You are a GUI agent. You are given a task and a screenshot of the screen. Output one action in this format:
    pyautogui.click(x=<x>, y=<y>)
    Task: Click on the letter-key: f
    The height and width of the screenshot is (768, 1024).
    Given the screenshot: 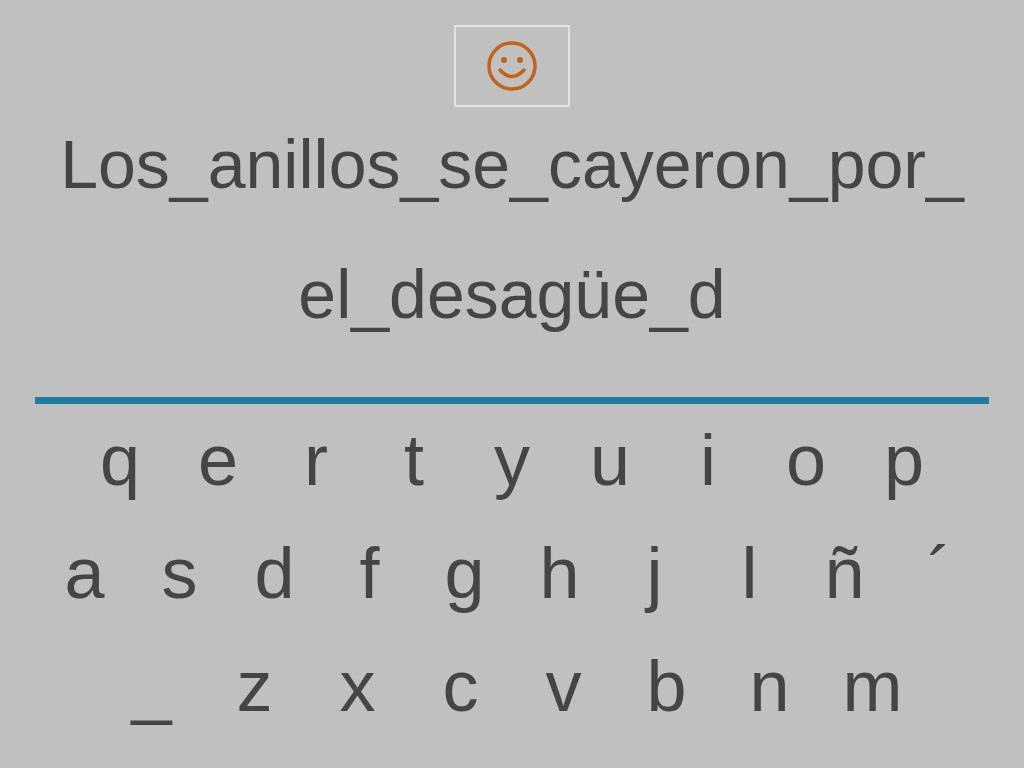 What is the action you would take?
    pyautogui.click(x=369, y=573)
    